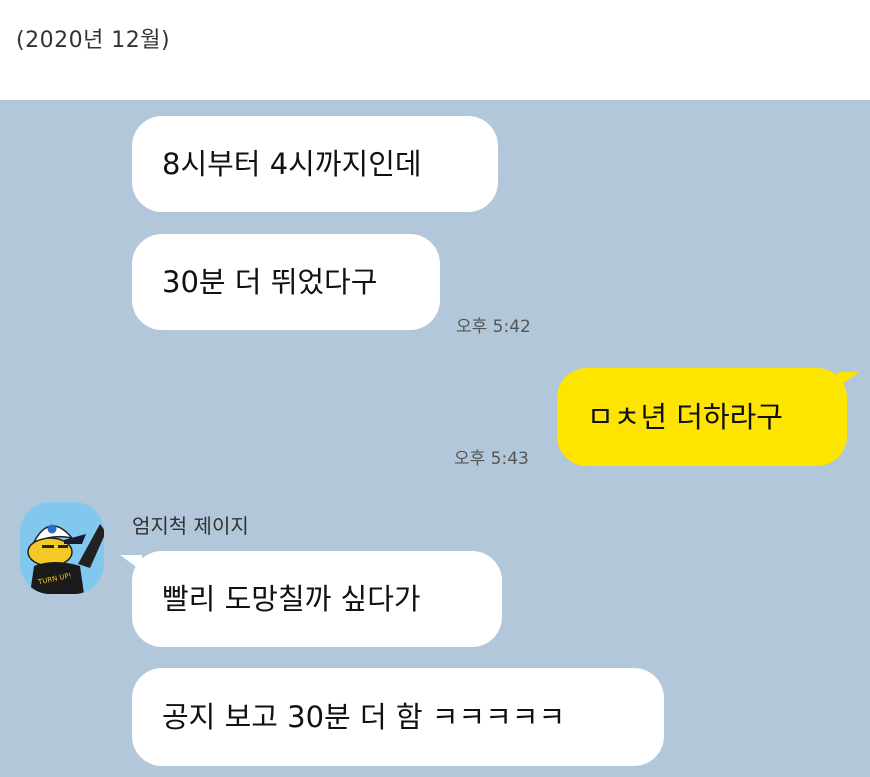 This screenshot has height=777, width=870. I want to click on message-bubble: 30분 더 뛰었다구, so click(286, 282).